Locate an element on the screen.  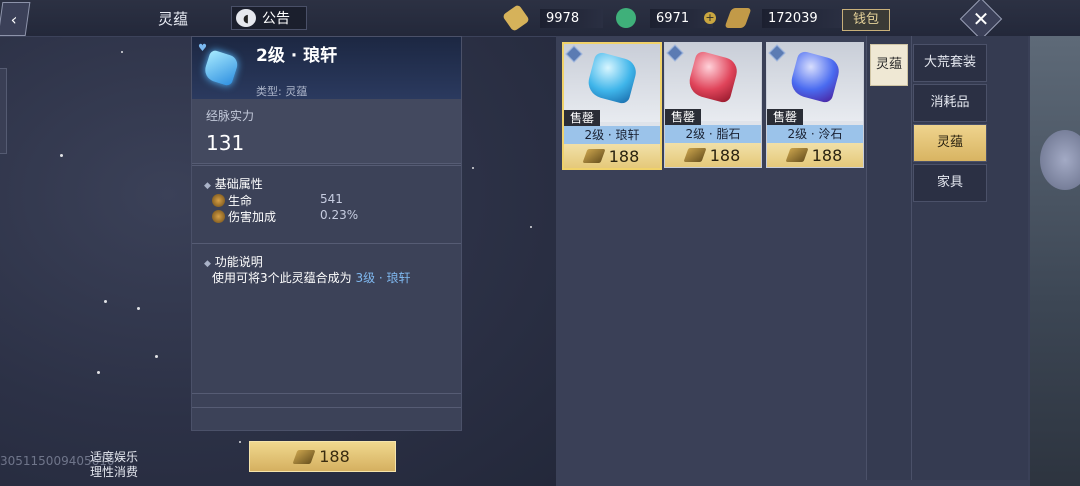
detail-header: ♥ 2级 · 琅轩 类型: 灵蕴 is located at coordinates (326, 68).